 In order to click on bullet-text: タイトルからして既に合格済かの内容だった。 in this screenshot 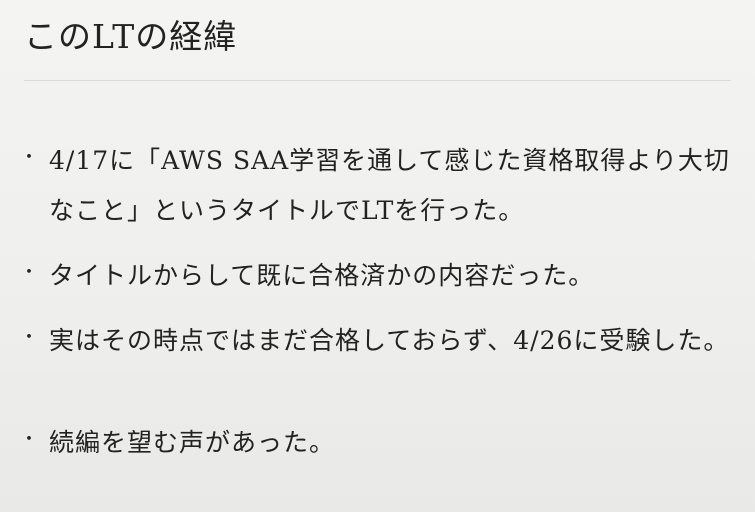, I will do `click(322, 275)`.